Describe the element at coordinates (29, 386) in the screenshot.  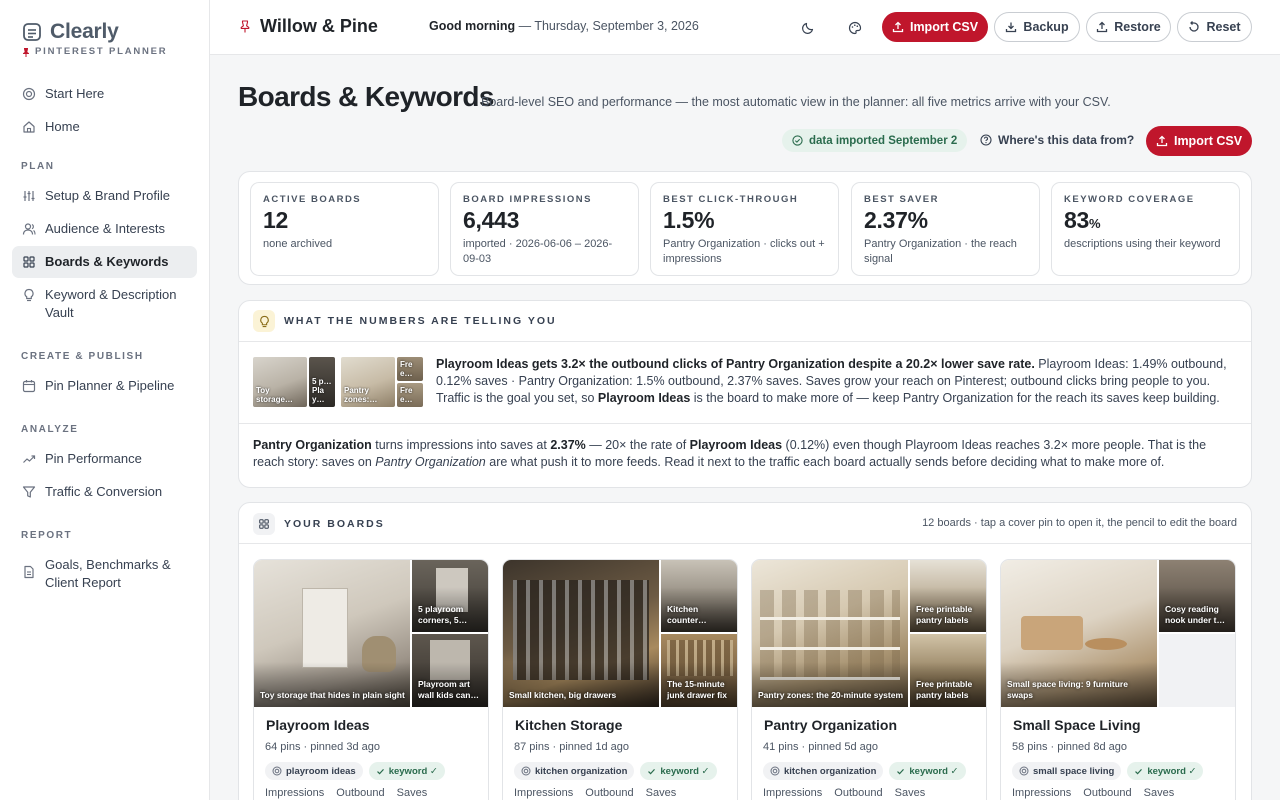
I see `calendar-icon` at that location.